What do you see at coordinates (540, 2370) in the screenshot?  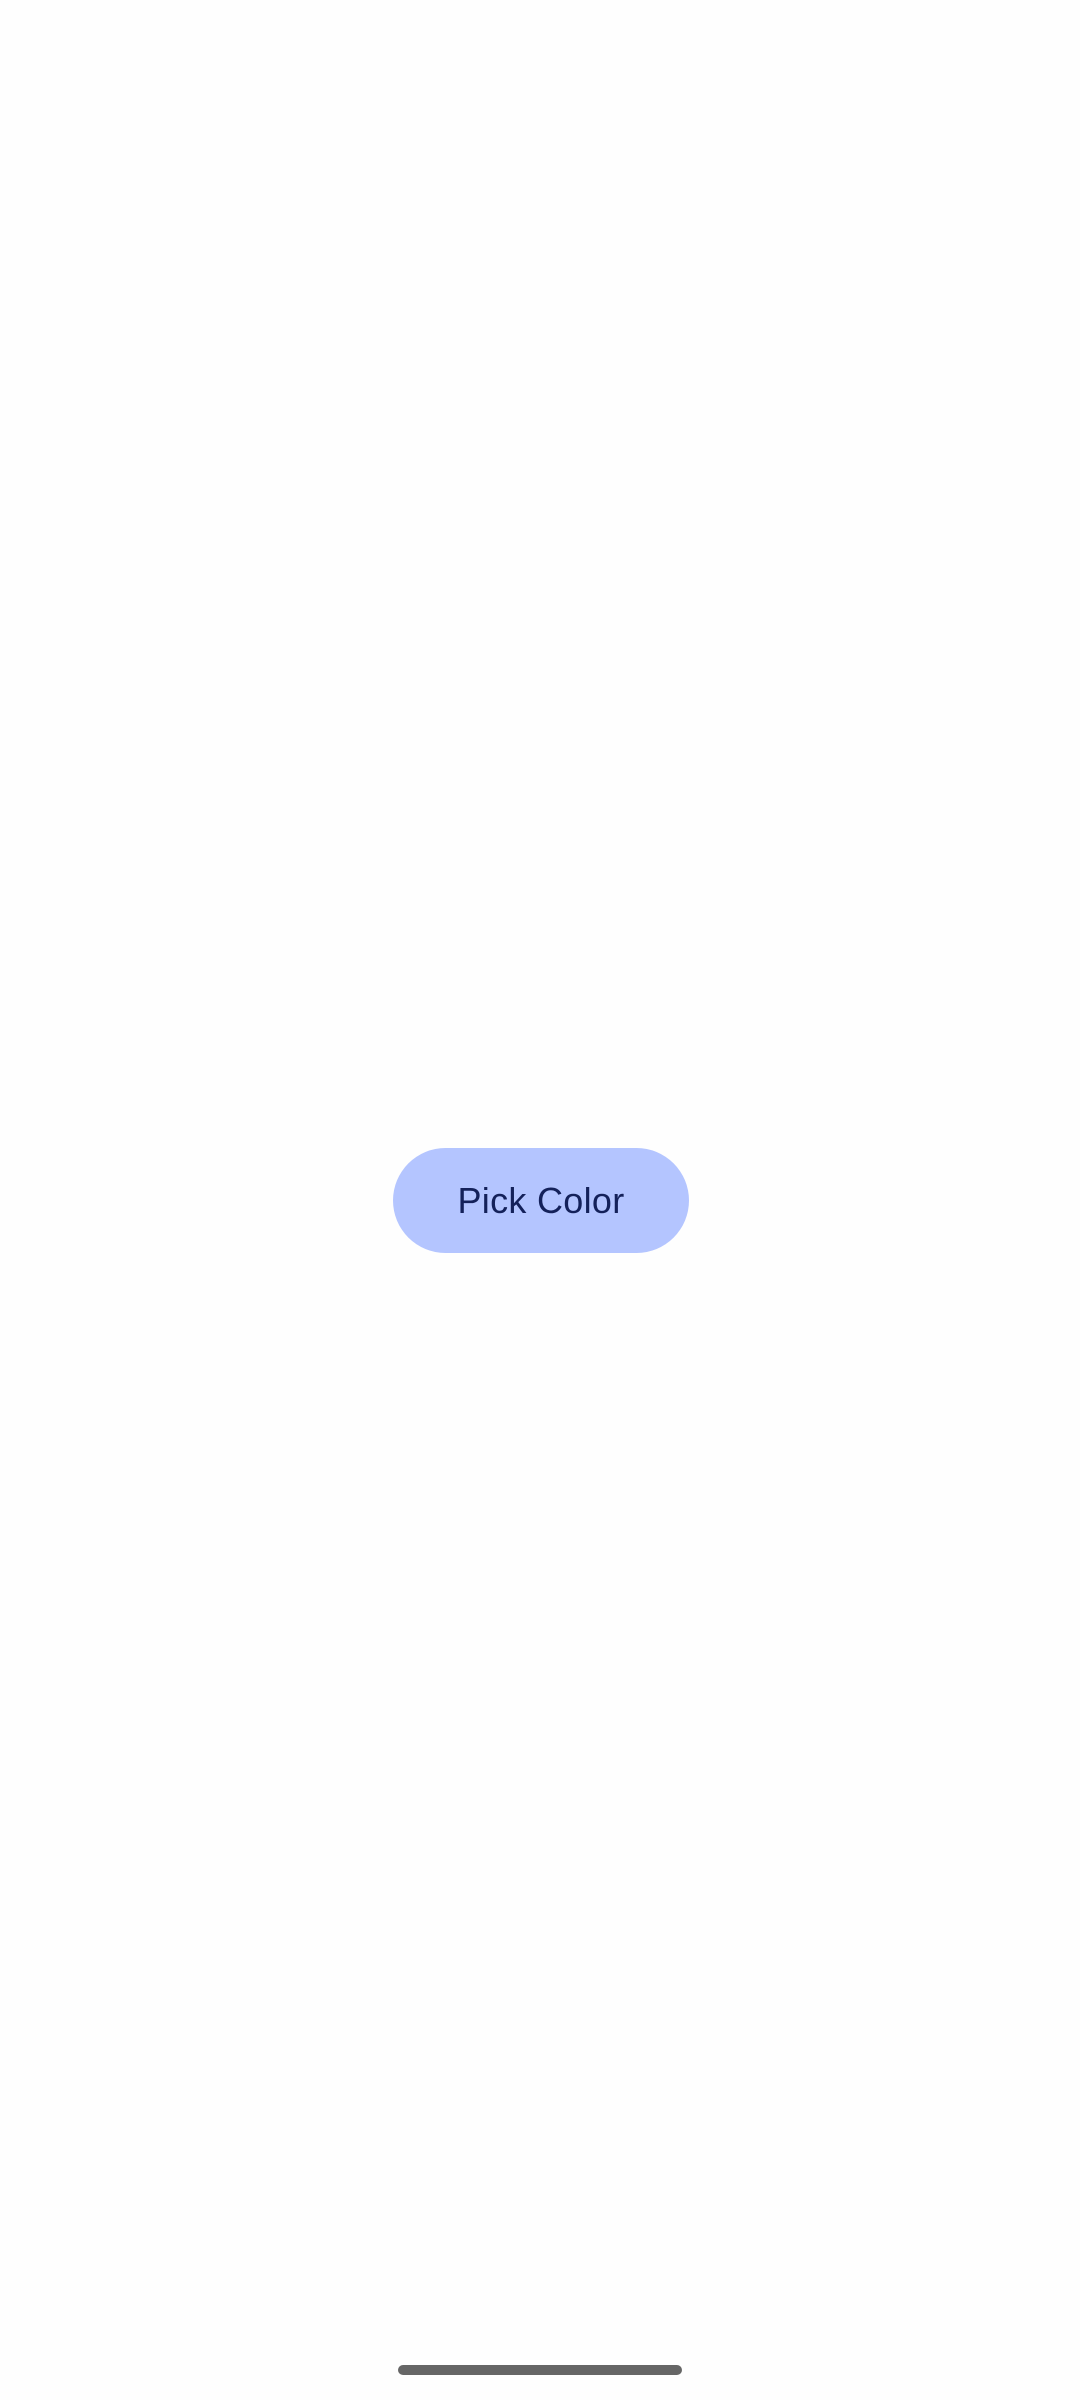 I see `gesture-navigation-bar` at bounding box center [540, 2370].